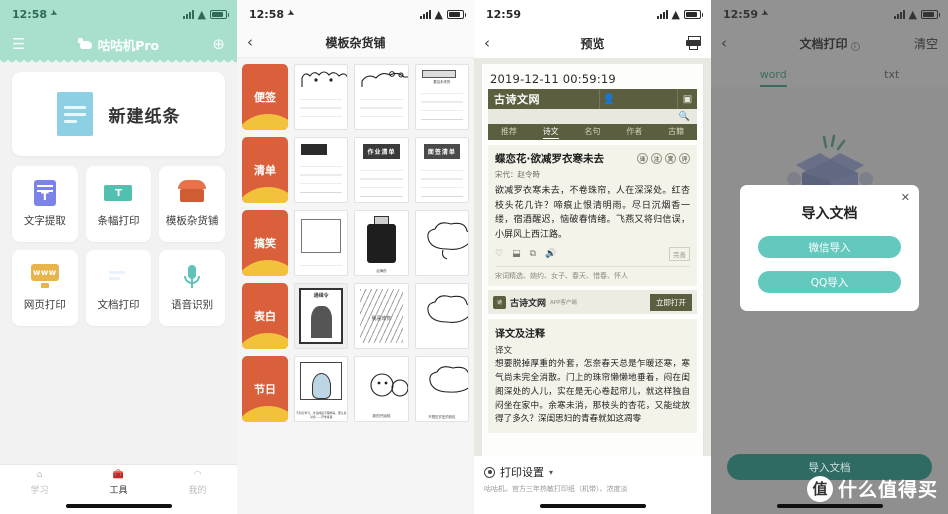 The height and width of the screenshot is (514, 948). What do you see at coordinates (592, 302) in the screenshot?
I see `app-promo-banner: 诗 古诗文网 APP客户端 立即打开` at bounding box center [592, 302].